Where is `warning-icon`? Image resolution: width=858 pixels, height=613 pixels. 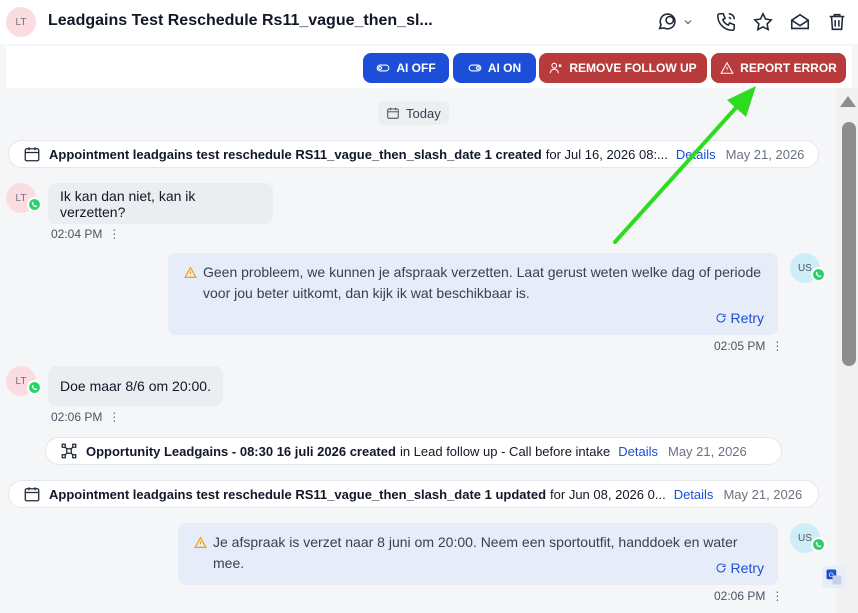 warning-icon is located at coordinates (727, 67).